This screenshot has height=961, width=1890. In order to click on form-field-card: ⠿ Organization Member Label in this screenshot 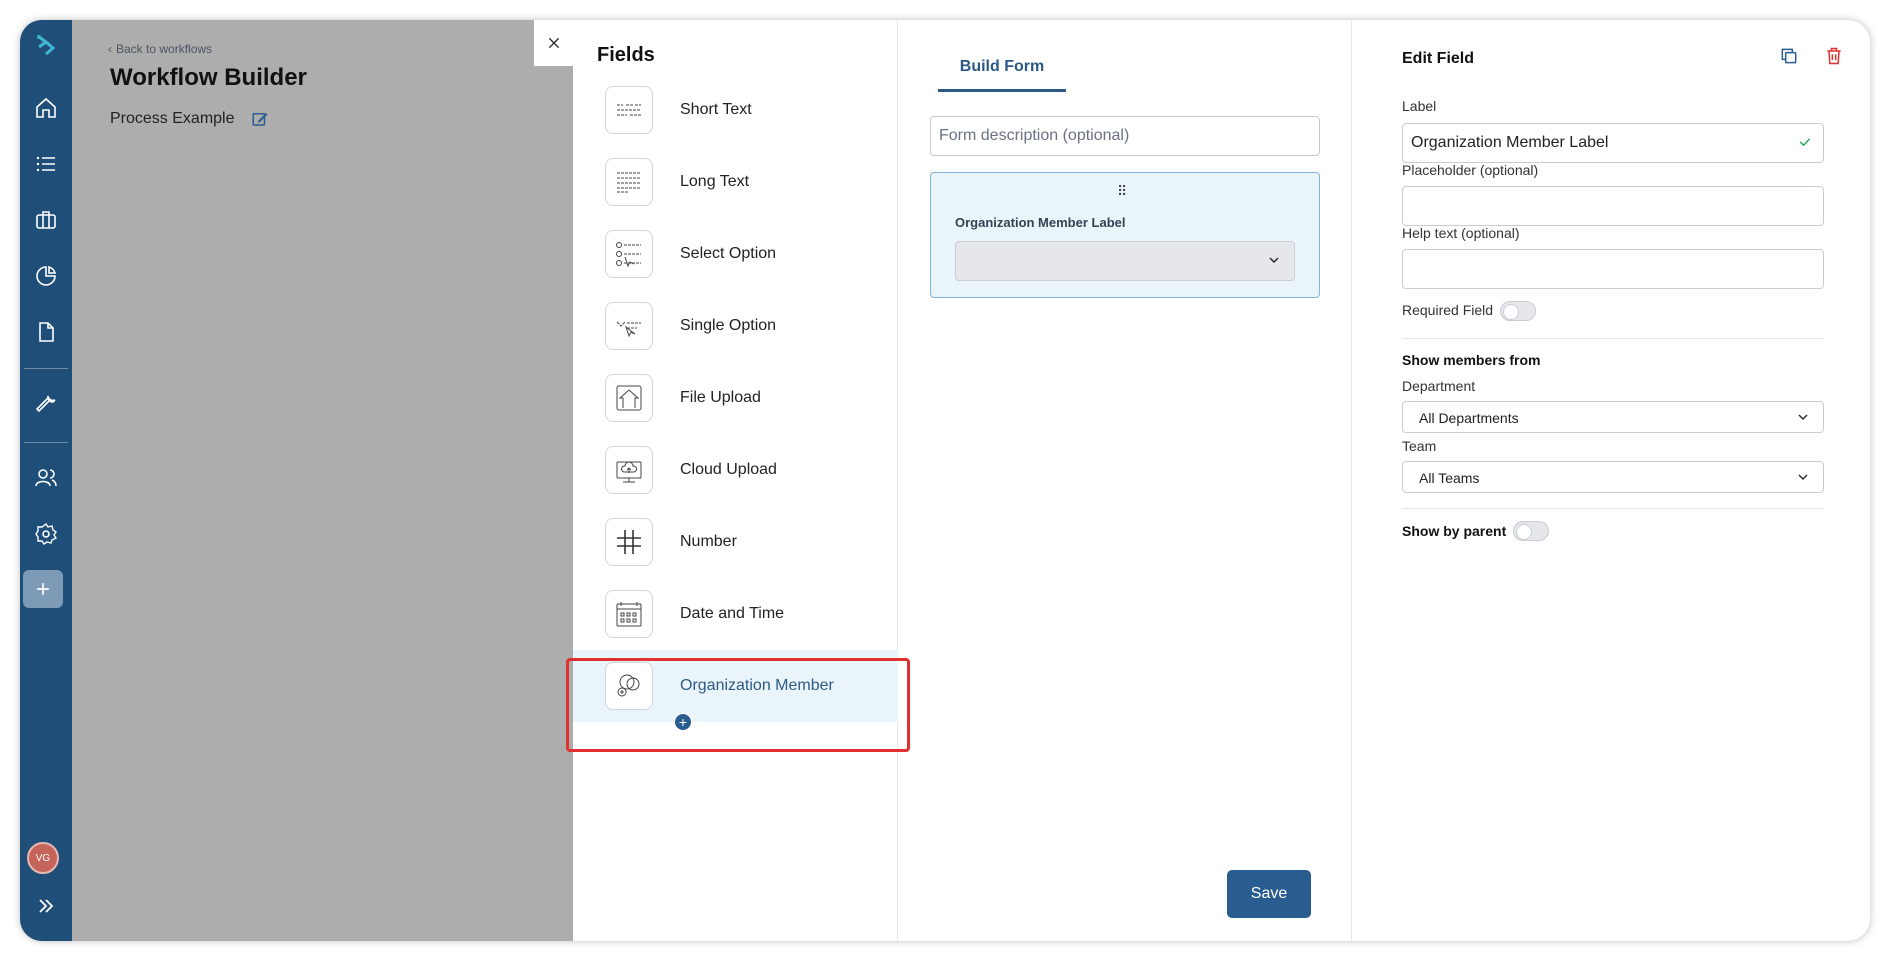, I will do `click(1125, 235)`.